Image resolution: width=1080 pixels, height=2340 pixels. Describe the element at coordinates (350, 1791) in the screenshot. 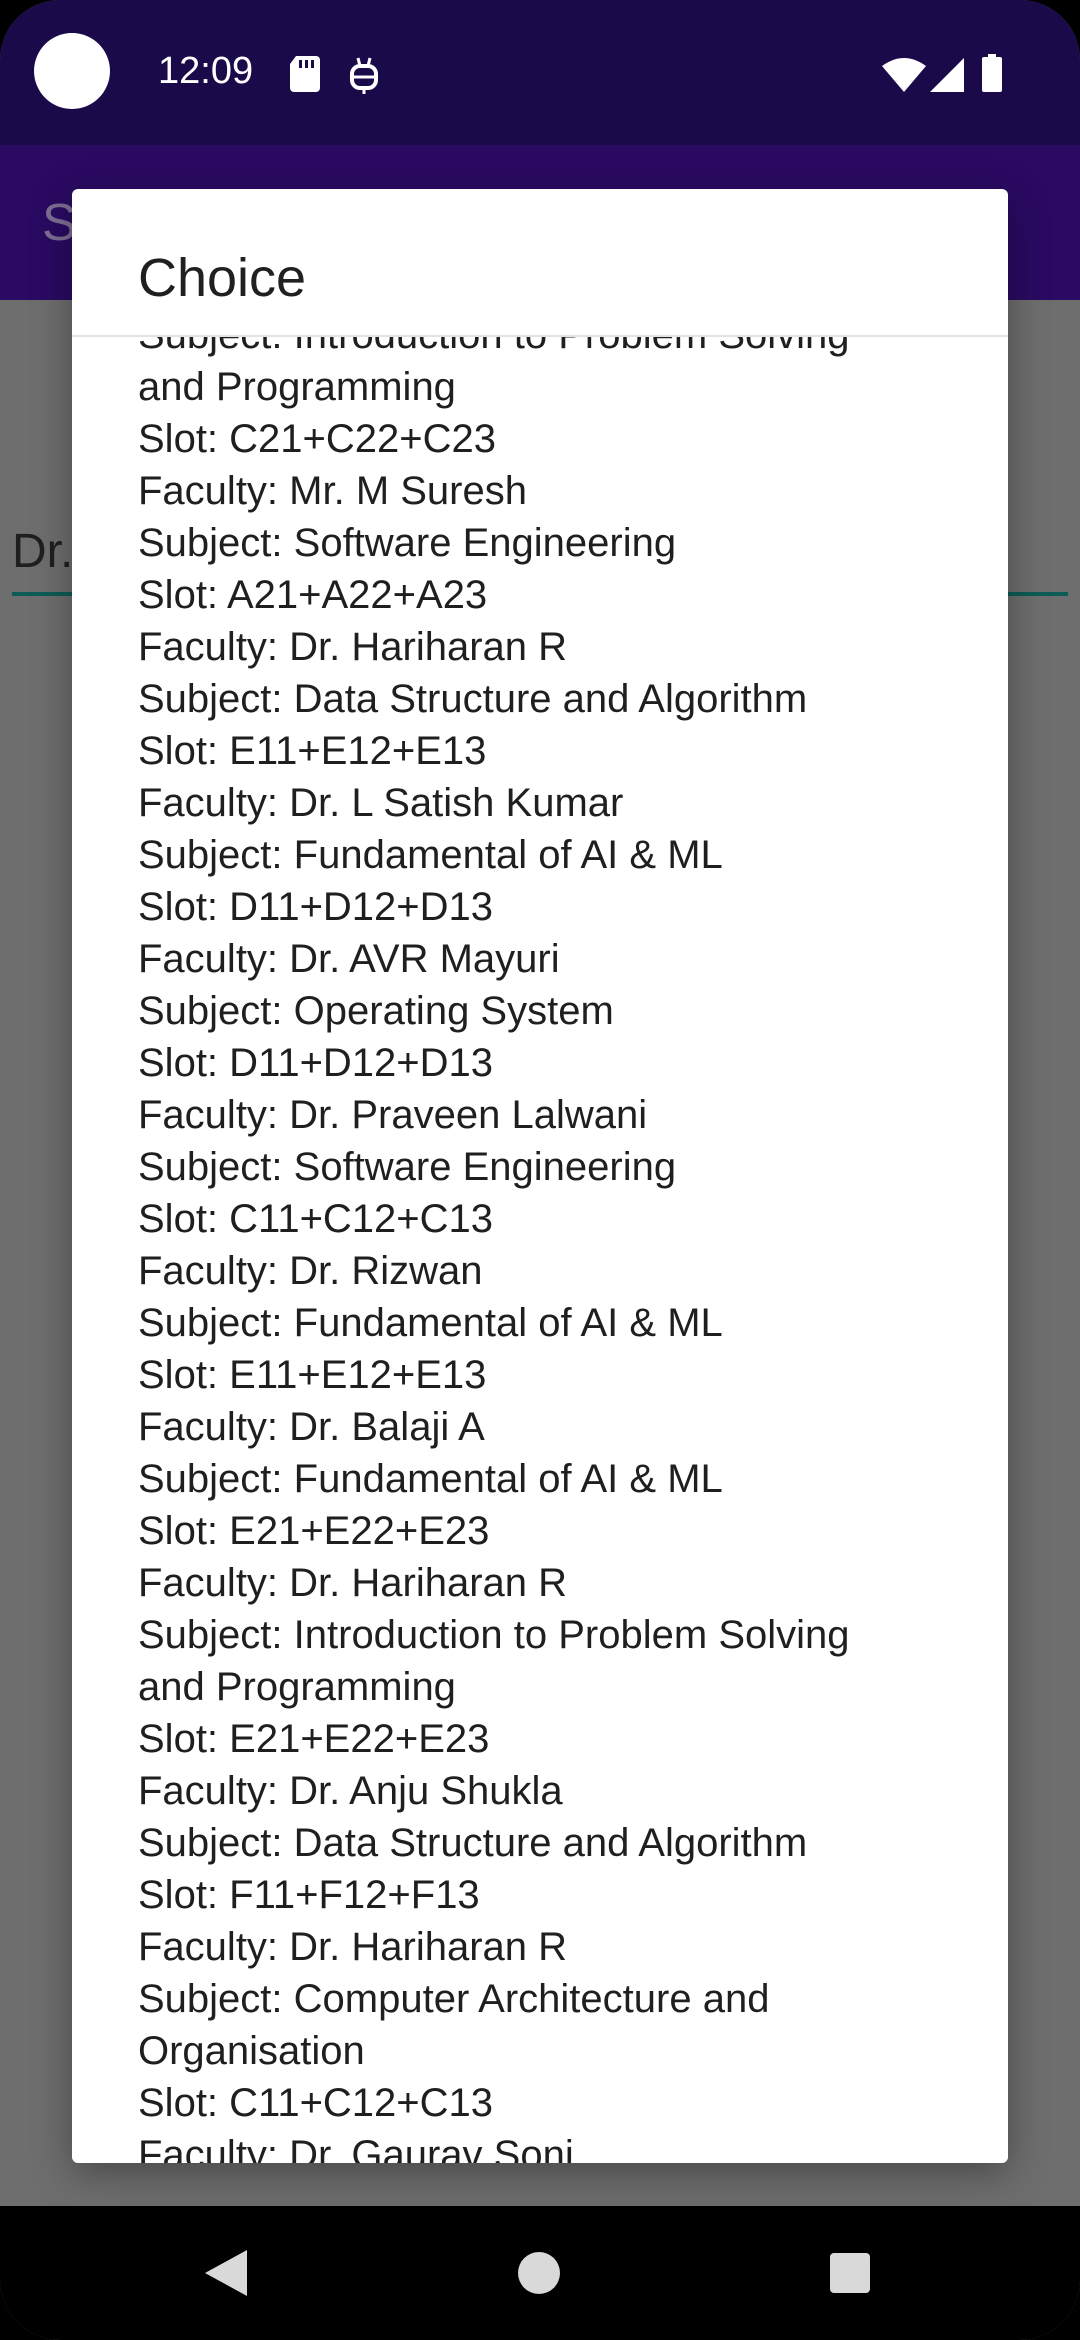

I see `dialog-message-line: Faculty: Dr. Anju Shukla` at that location.